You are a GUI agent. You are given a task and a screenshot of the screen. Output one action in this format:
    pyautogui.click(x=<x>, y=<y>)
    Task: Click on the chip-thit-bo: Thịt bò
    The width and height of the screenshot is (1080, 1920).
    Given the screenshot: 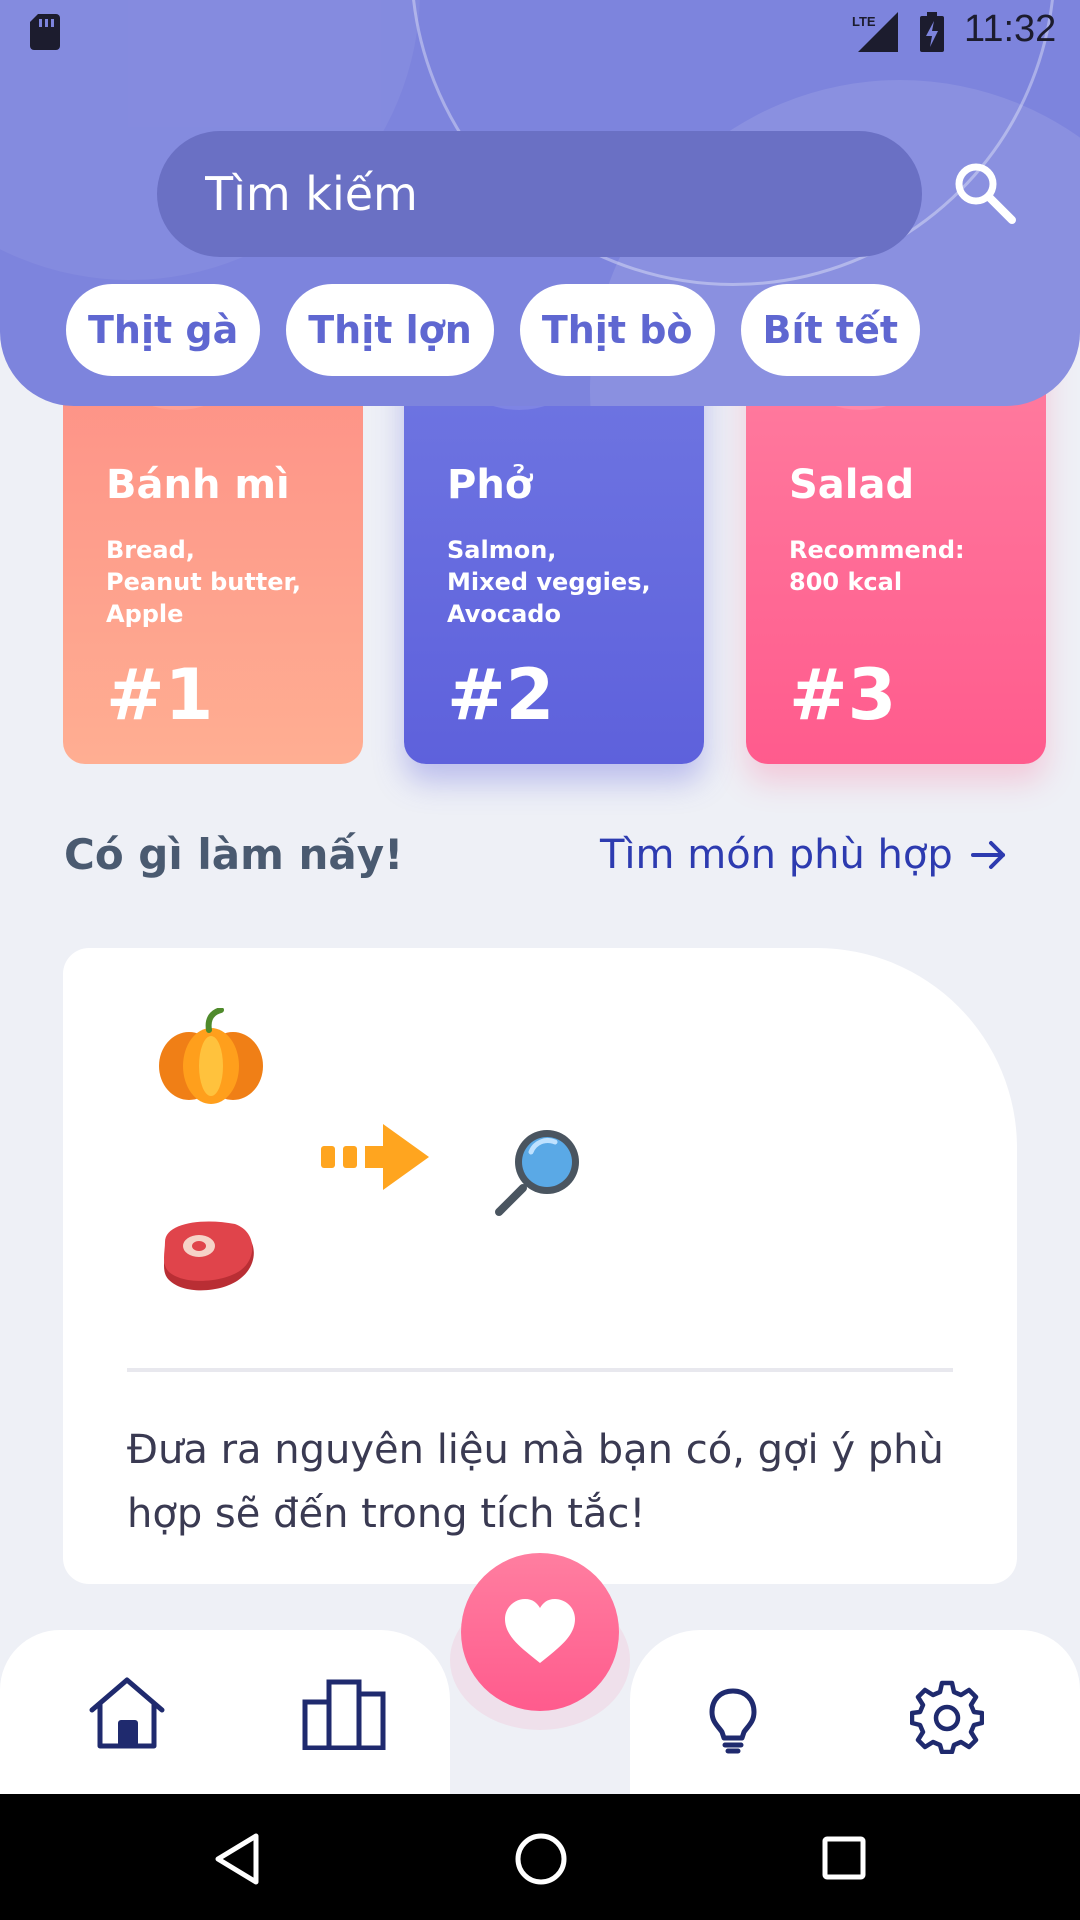 What is the action you would take?
    pyautogui.click(x=617, y=330)
    